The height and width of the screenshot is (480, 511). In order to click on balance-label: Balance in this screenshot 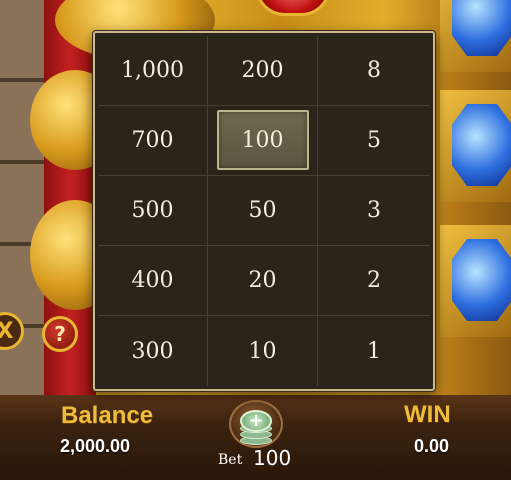, I will do `click(107, 415)`.